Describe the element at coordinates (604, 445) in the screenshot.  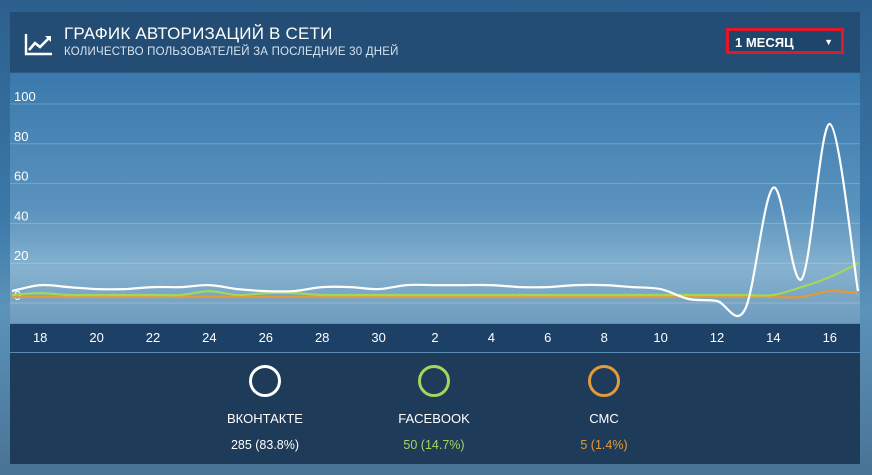
I see `stat-value: 5 (1.4%)` at that location.